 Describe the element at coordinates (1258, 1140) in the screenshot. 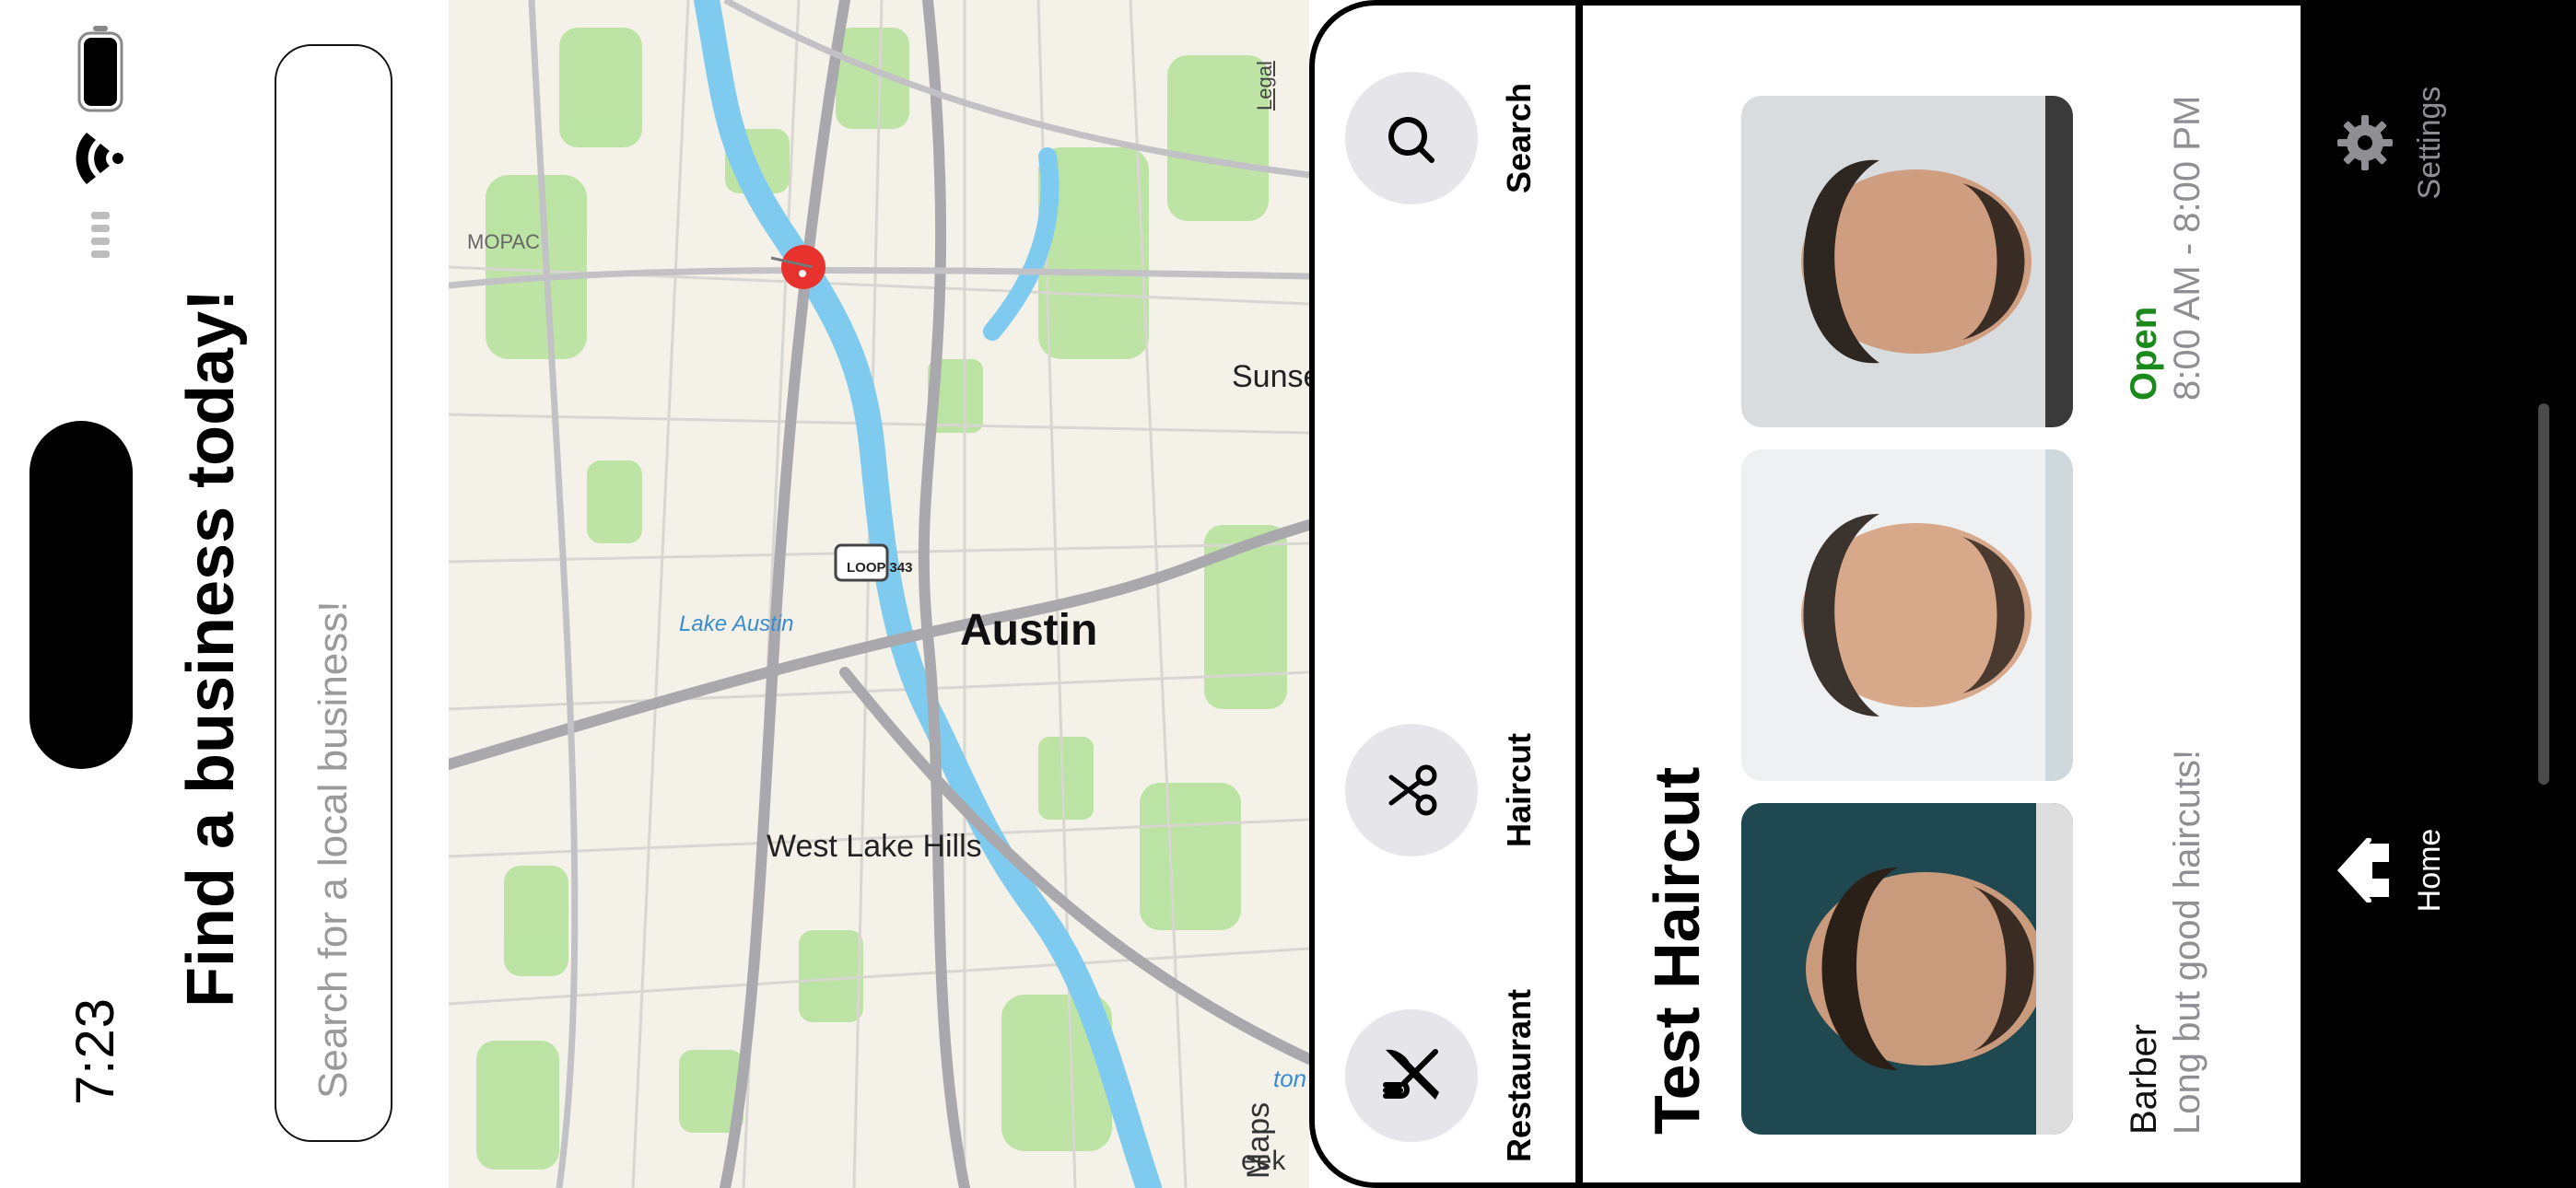

I see `map-attribution: Maps` at that location.